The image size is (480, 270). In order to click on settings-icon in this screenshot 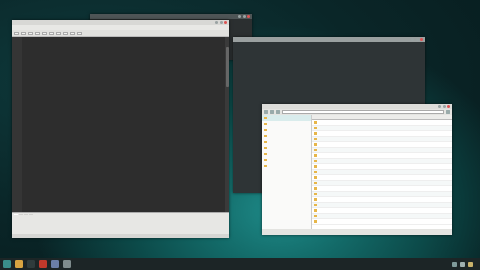, I will do `click(67, 264)`.